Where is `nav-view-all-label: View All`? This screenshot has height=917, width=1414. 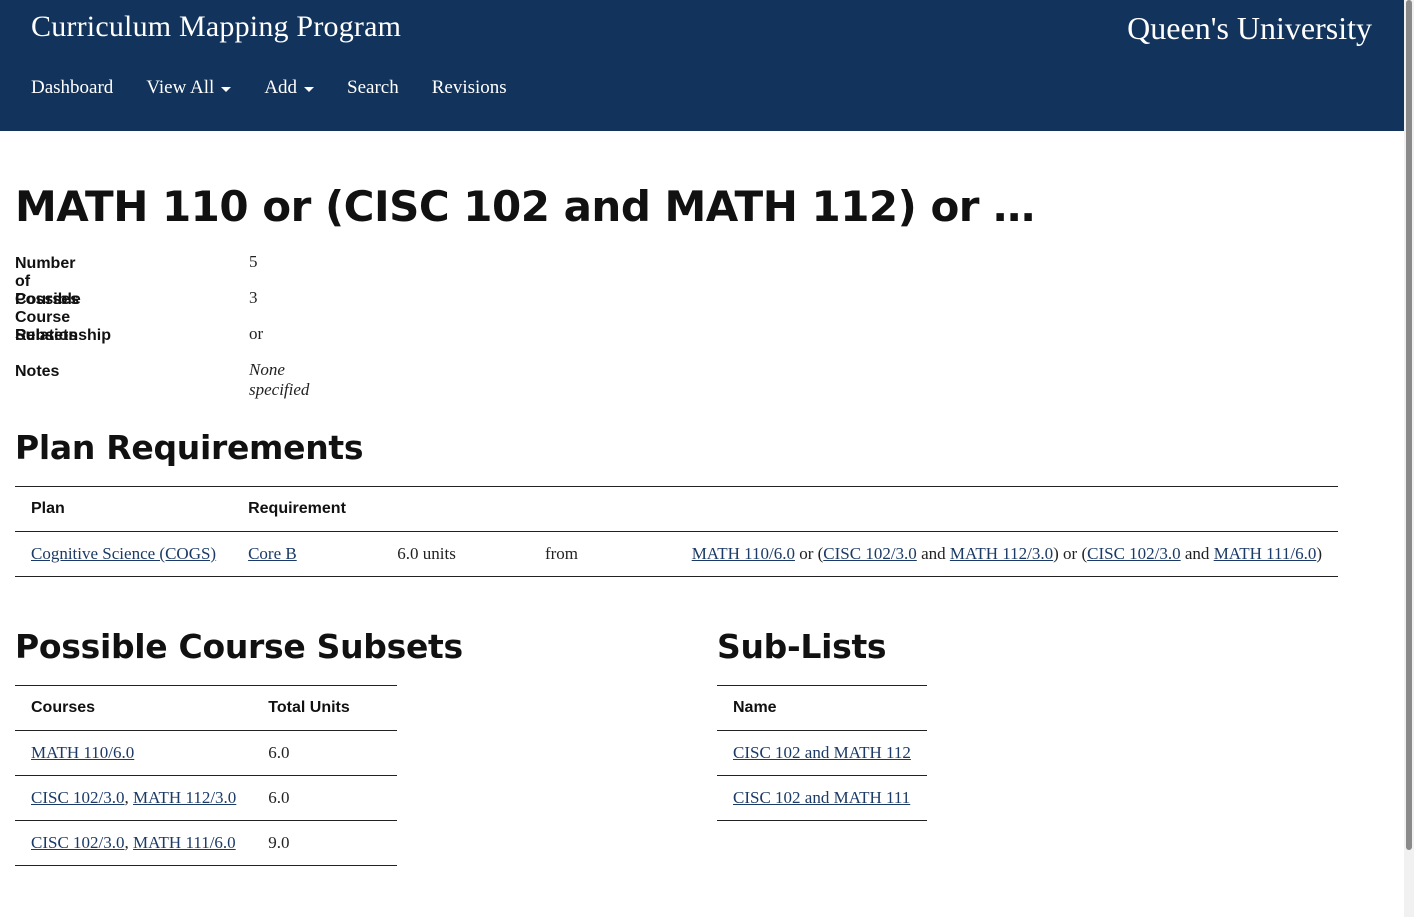 nav-view-all-label: View All is located at coordinates (180, 87).